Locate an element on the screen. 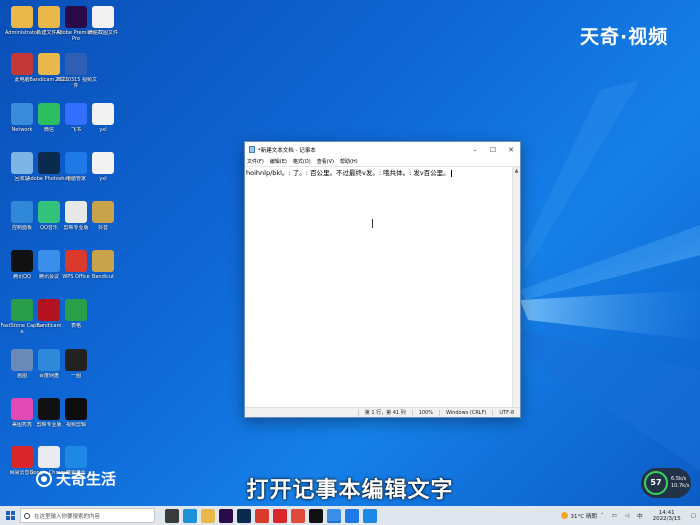 This screenshot has width=700, height=525. photoshop-icon is located at coordinates (244, 515).